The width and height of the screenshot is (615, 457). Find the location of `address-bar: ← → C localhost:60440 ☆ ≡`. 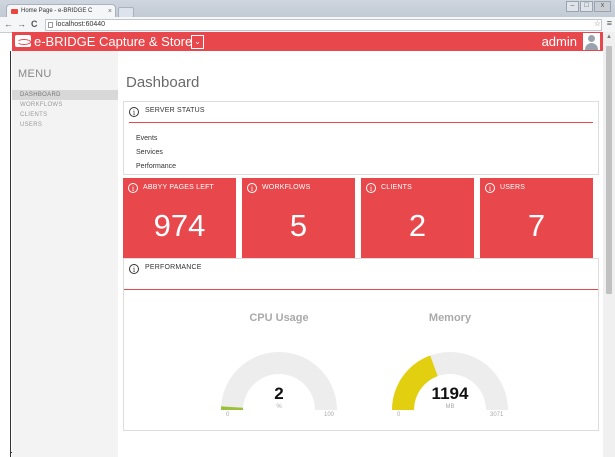

address-bar: ← → C localhost:60440 ☆ ≡ is located at coordinates (307, 25).